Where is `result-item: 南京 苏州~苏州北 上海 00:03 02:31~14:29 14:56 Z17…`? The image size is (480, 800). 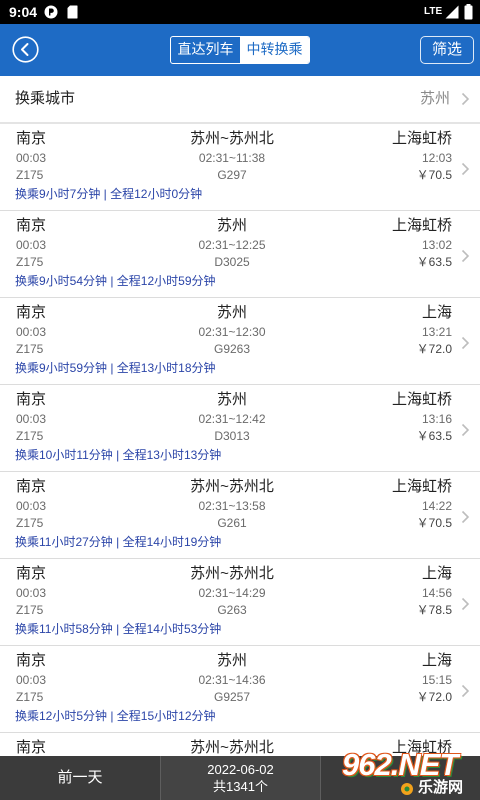
result-item: 南京 苏州~苏州北 上海 00:03 02:31~14:29 14:56 Z17… is located at coordinates (240, 602).